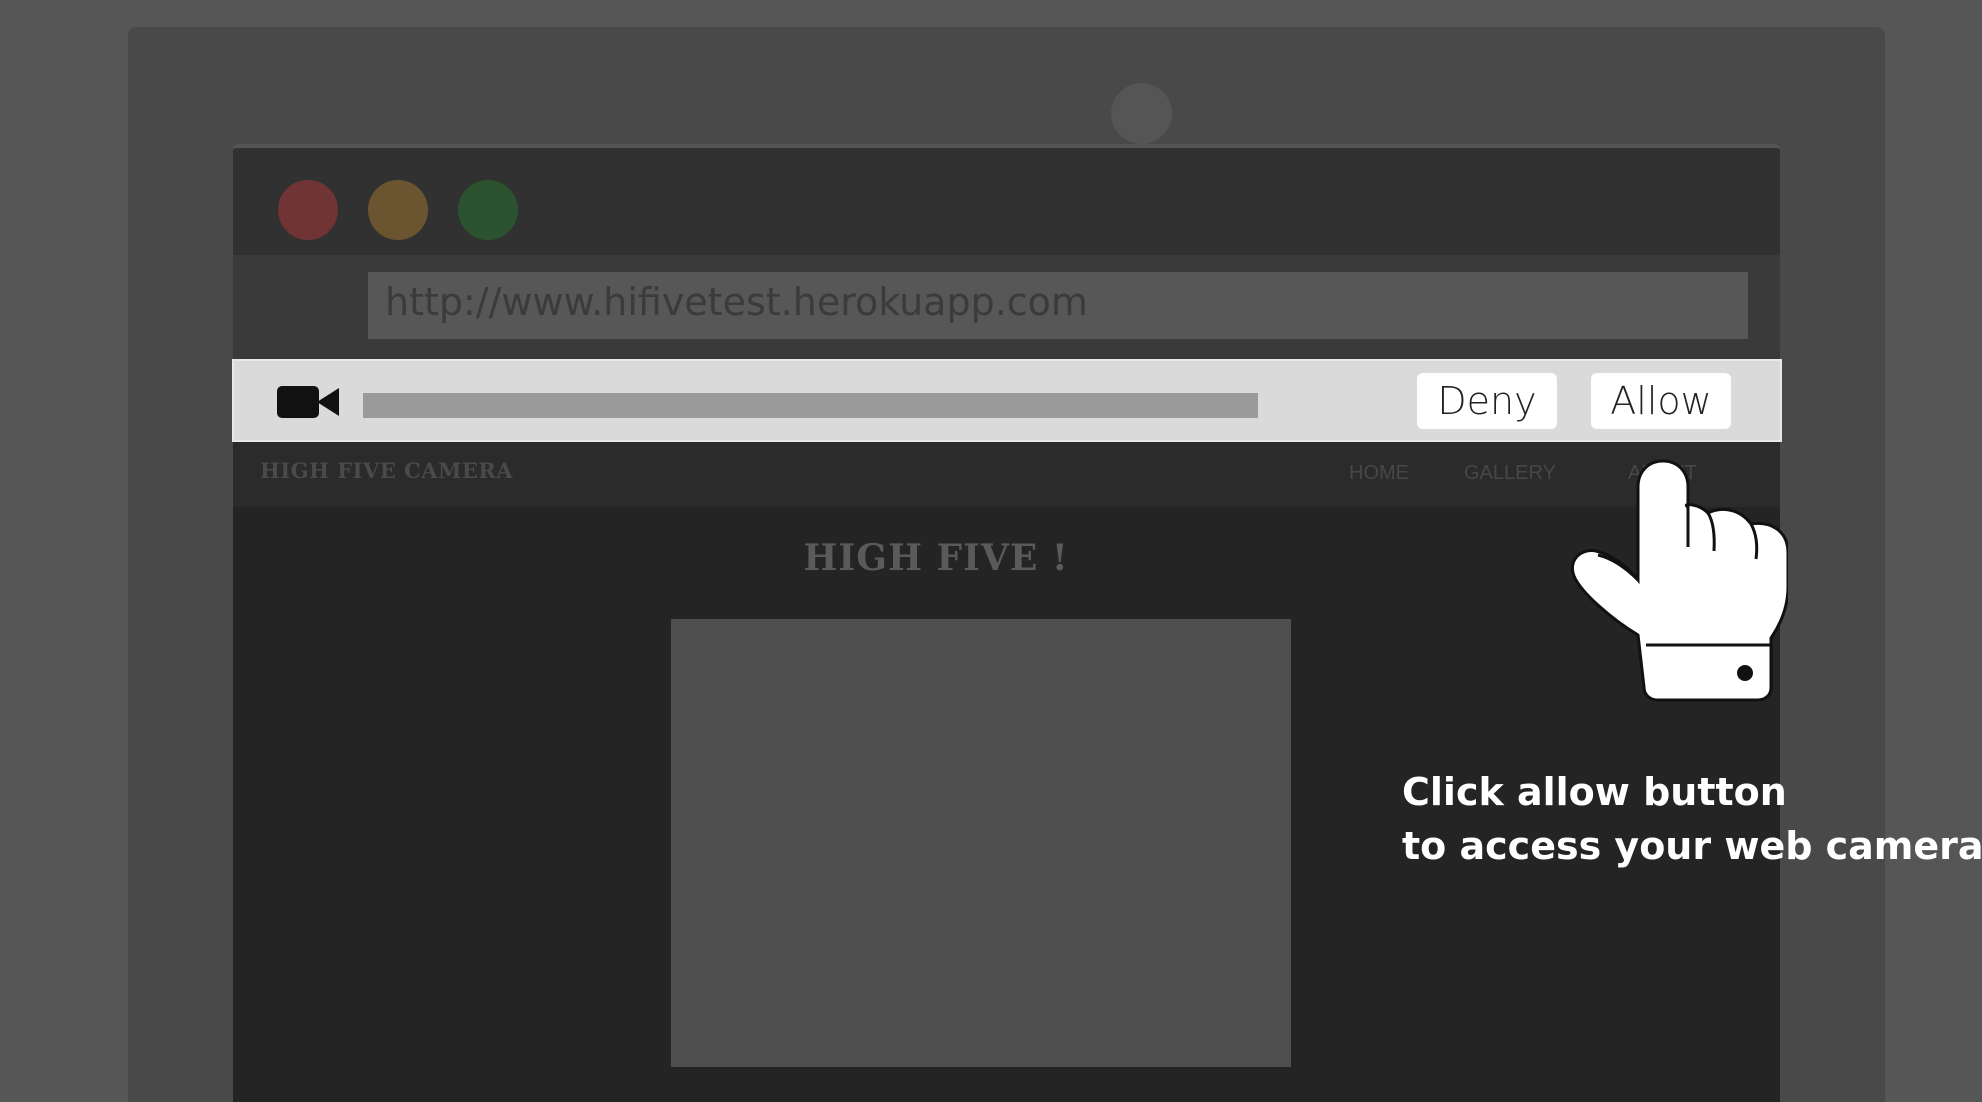 Image resolution: width=1982 pixels, height=1102 pixels. Describe the element at coordinates (398, 210) in the screenshot. I see `minimize-window-button` at that location.